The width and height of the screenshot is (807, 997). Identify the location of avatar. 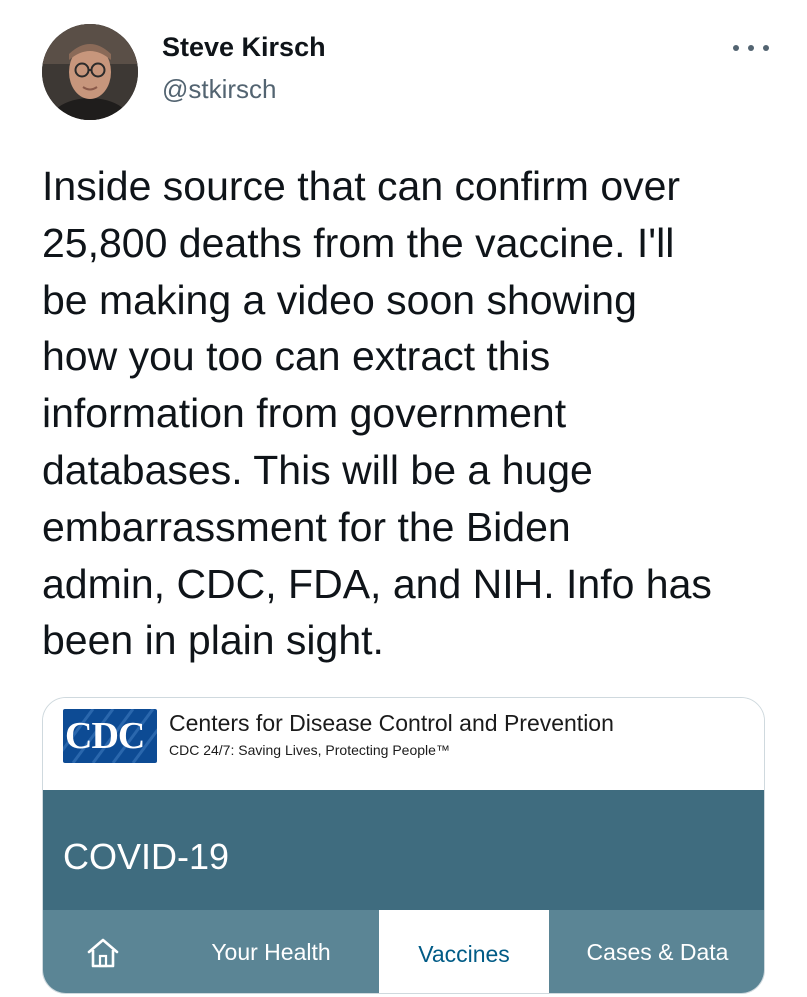
(90, 72).